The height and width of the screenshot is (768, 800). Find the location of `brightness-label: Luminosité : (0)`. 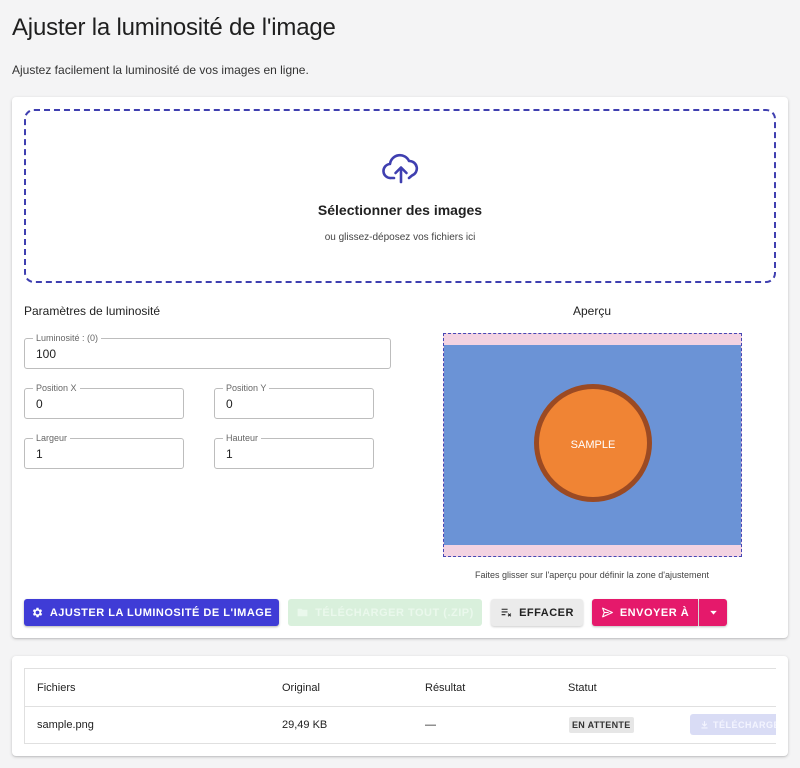

brightness-label: Luminosité : (0) is located at coordinates (67, 338).